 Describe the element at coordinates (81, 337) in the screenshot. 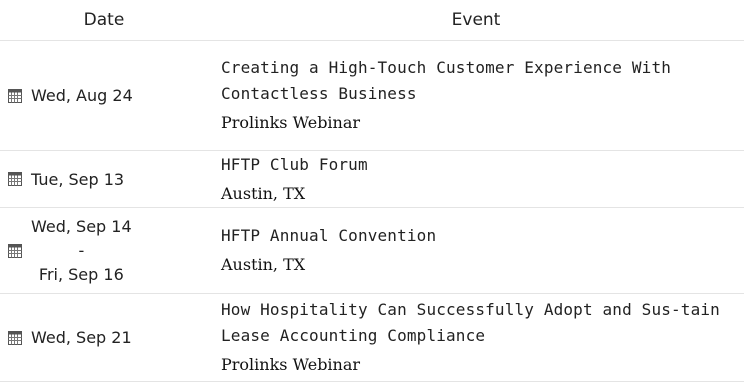

I see `event-date: Wed, Sep 21` at that location.